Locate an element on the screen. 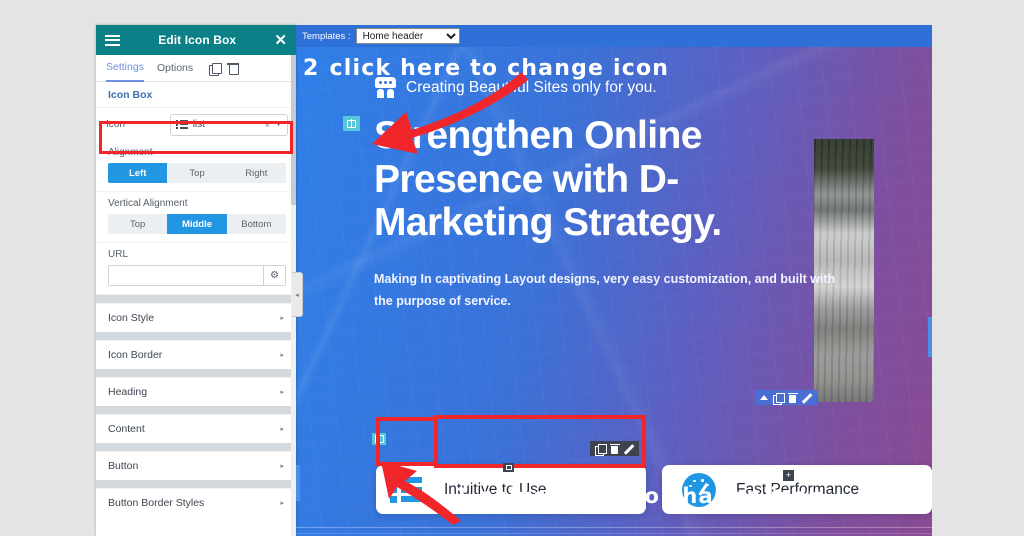  panel-group-title: Icon Box is located at coordinates (196, 95).